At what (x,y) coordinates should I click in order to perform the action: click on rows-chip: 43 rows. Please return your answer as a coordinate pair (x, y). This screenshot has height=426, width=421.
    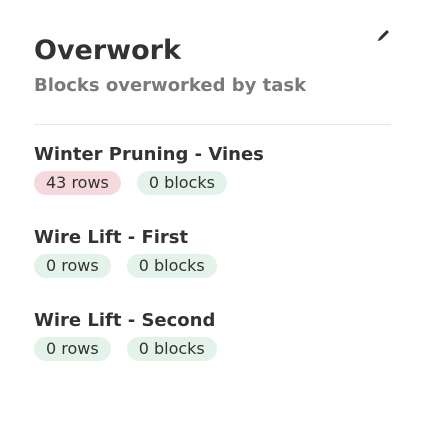
    Looking at the image, I should click on (77, 183).